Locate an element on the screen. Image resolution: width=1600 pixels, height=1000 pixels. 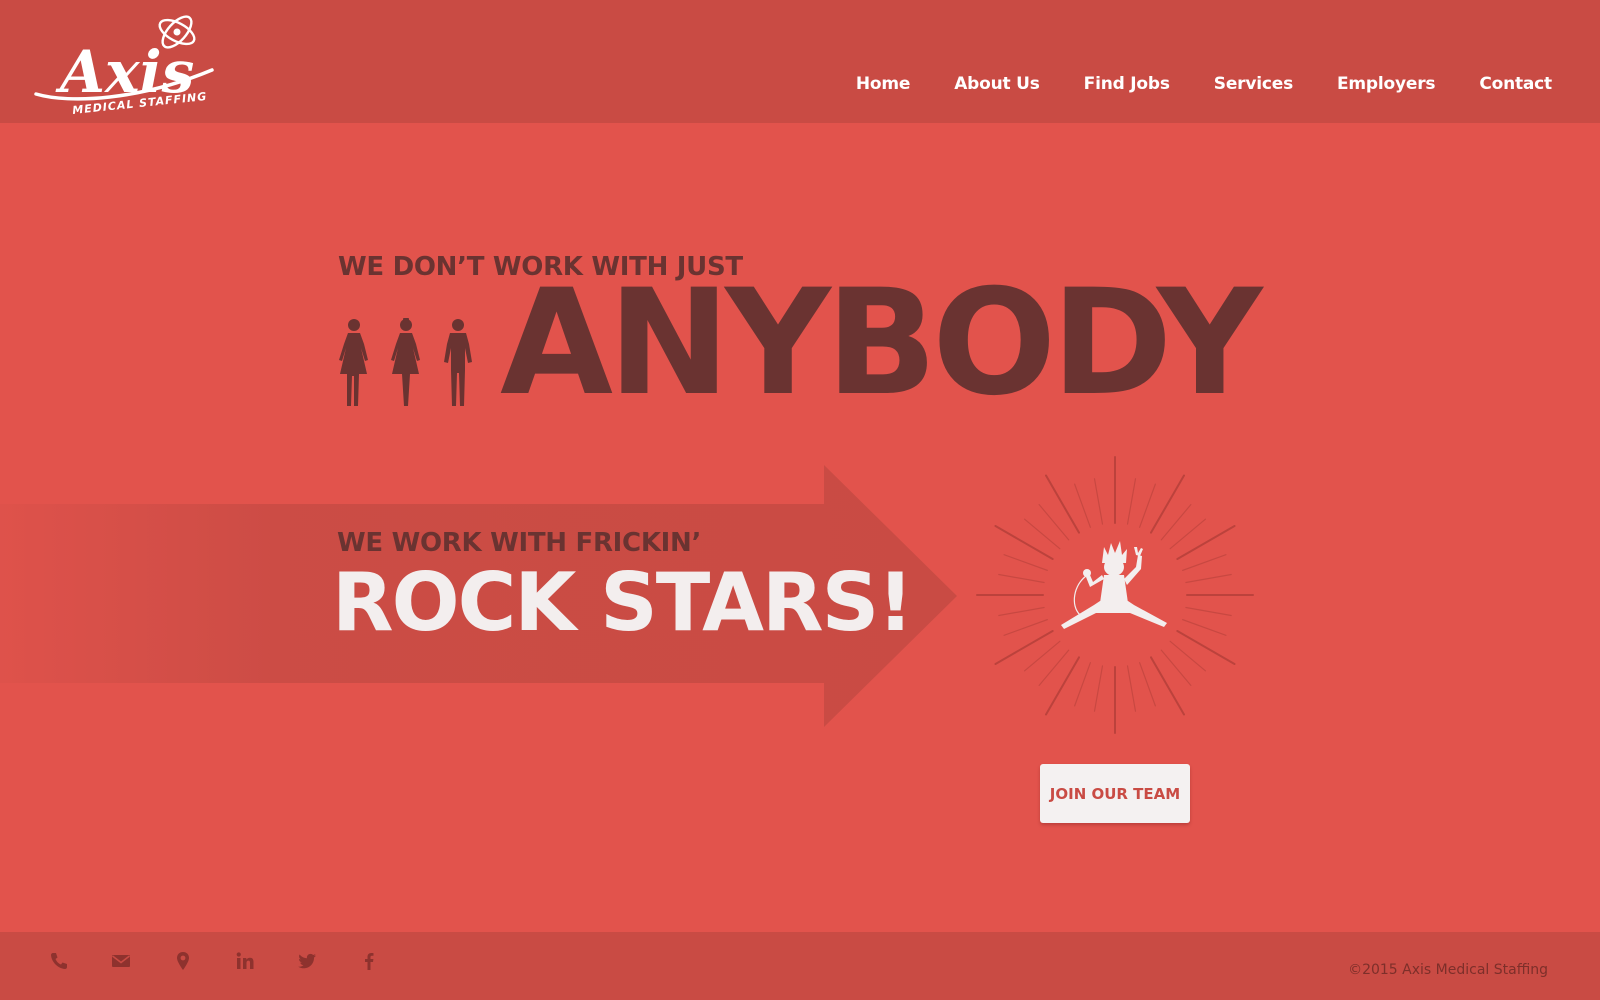
hero-line-4: ROCK STARS! is located at coordinates (623, 602).